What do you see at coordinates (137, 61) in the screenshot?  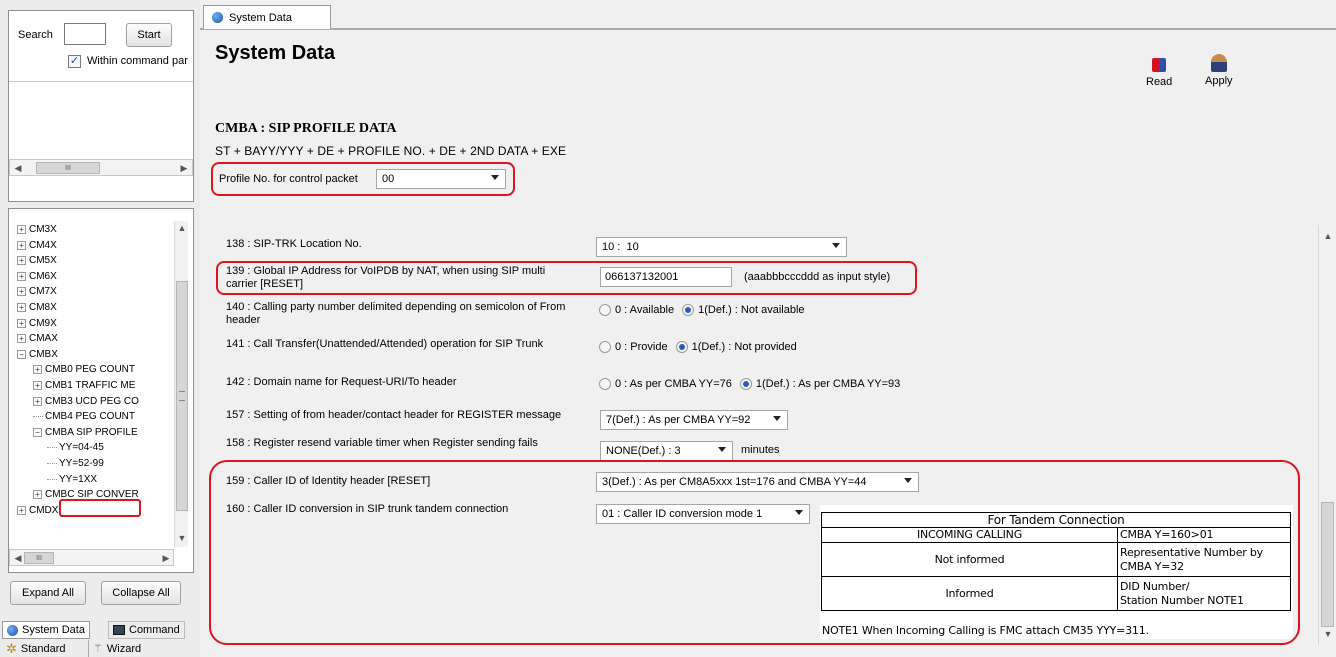 I see `within-command-label: Within command par` at bounding box center [137, 61].